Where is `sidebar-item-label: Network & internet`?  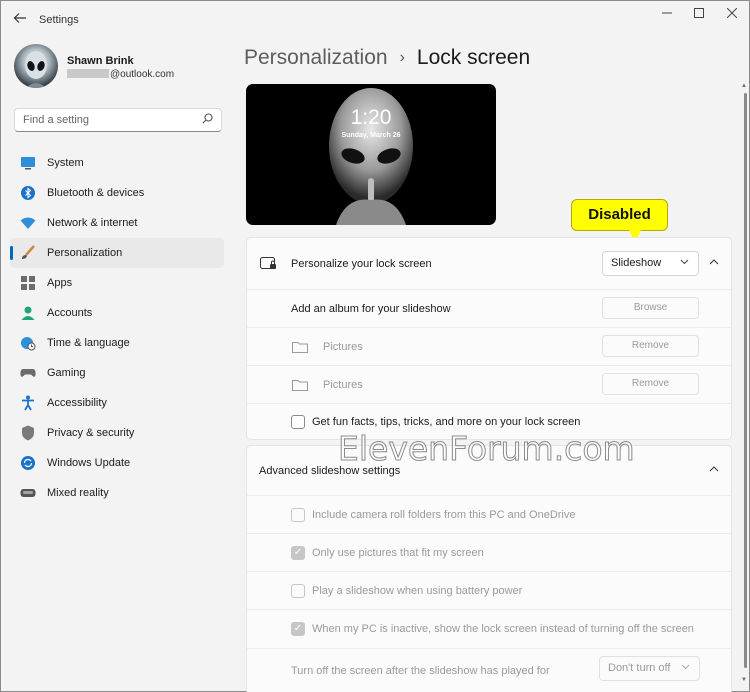
sidebar-item-label: Network & internet is located at coordinates (92, 223).